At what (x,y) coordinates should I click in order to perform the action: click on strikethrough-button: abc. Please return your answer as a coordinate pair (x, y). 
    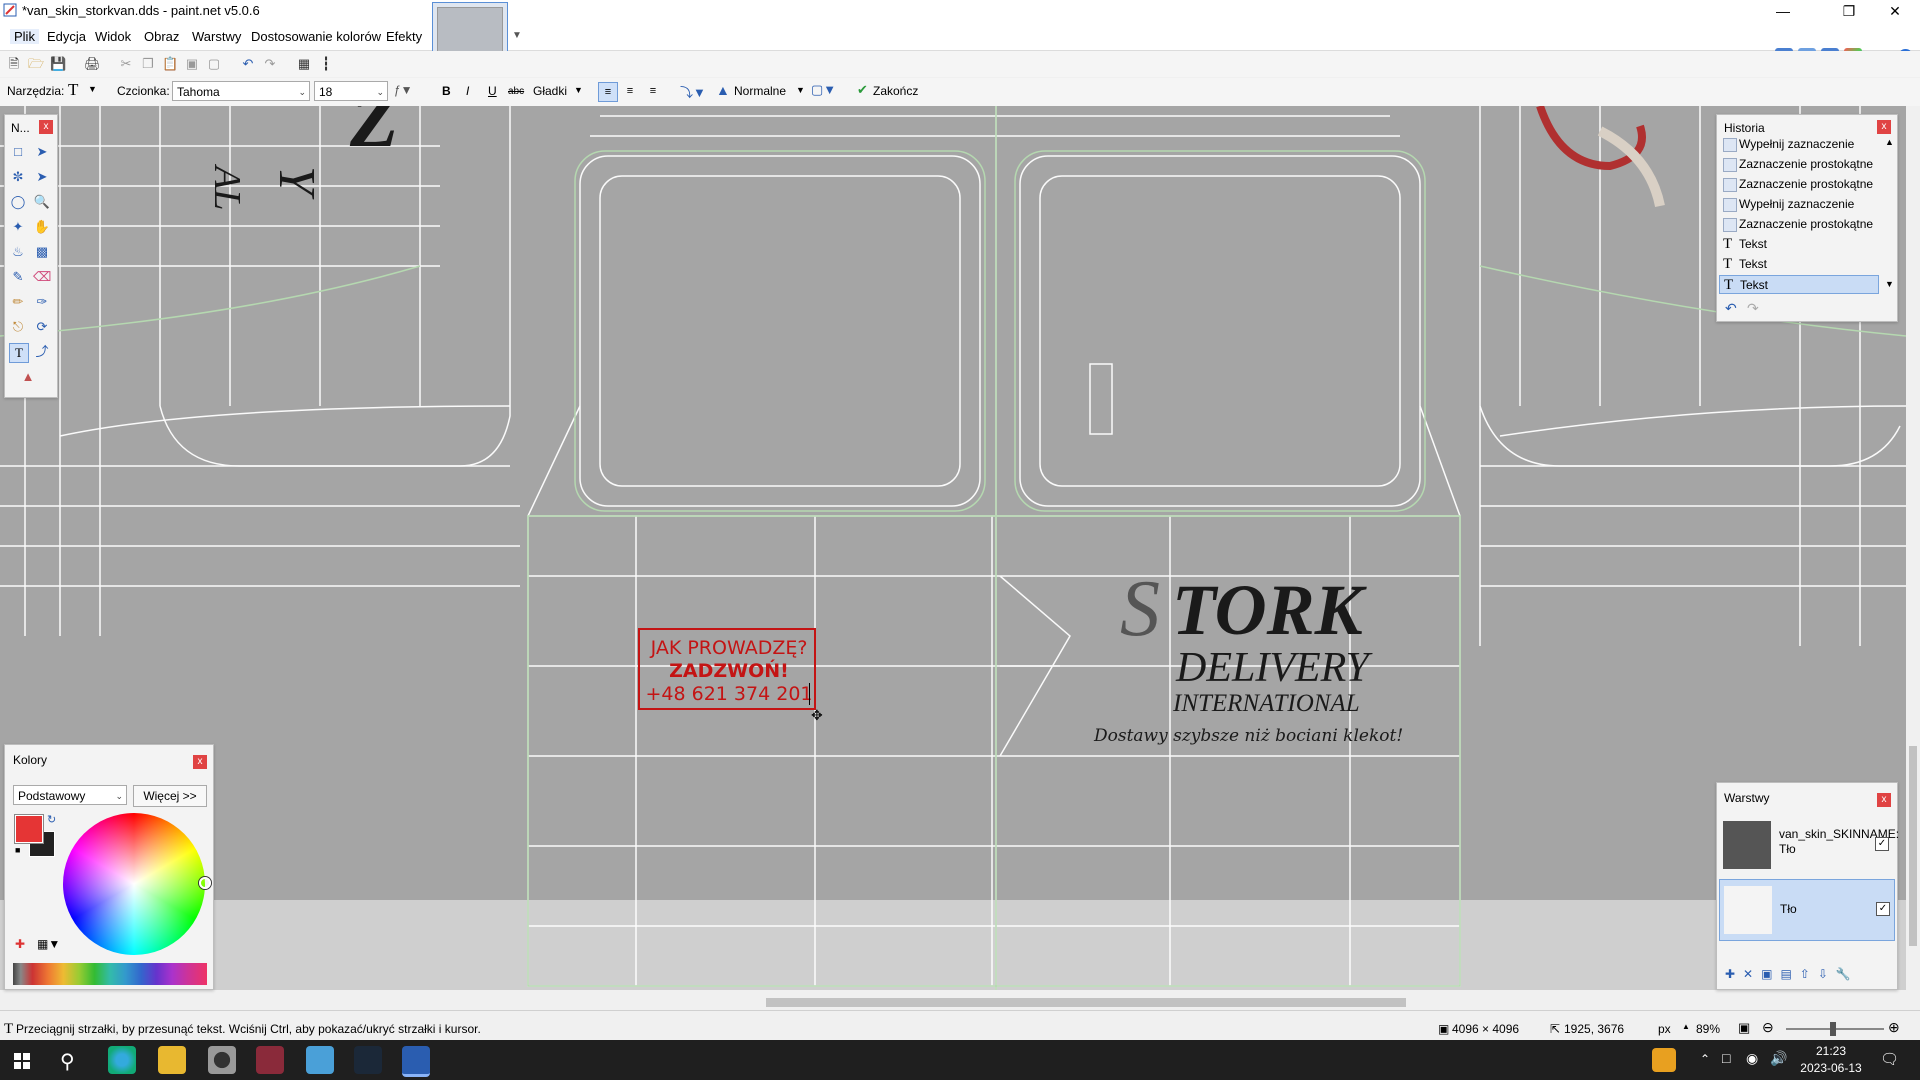
    Looking at the image, I should click on (516, 91).